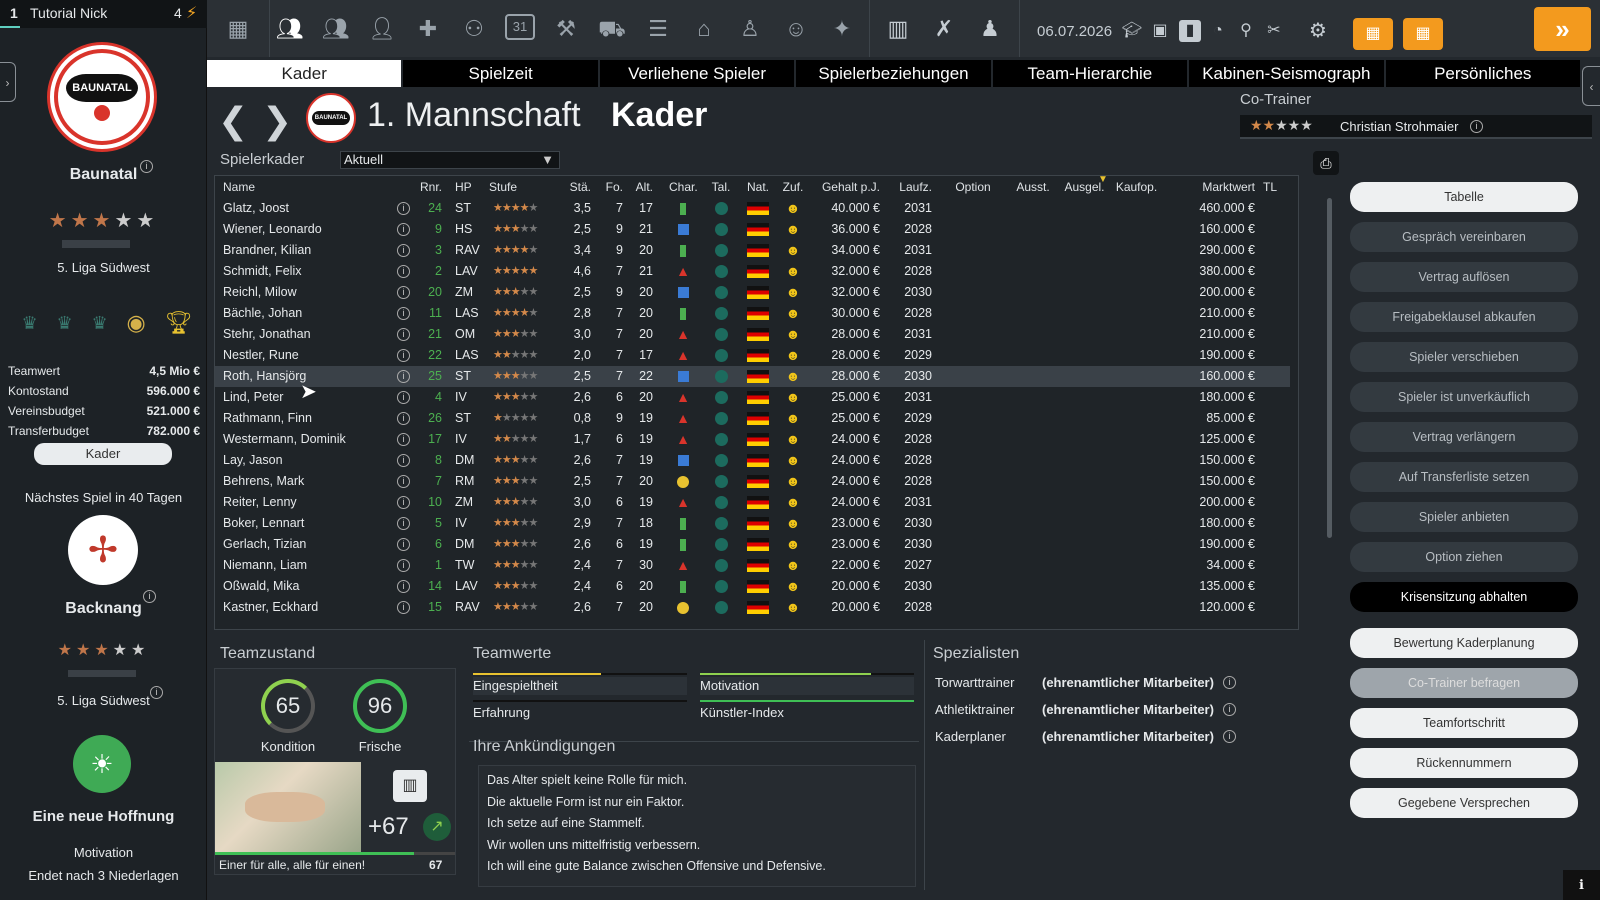 This screenshot has width=1600, height=900. What do you see at coordinates (520, 27) in the screenshot?
I see `calendar-icon: 31` at bounding box center [520, 27].